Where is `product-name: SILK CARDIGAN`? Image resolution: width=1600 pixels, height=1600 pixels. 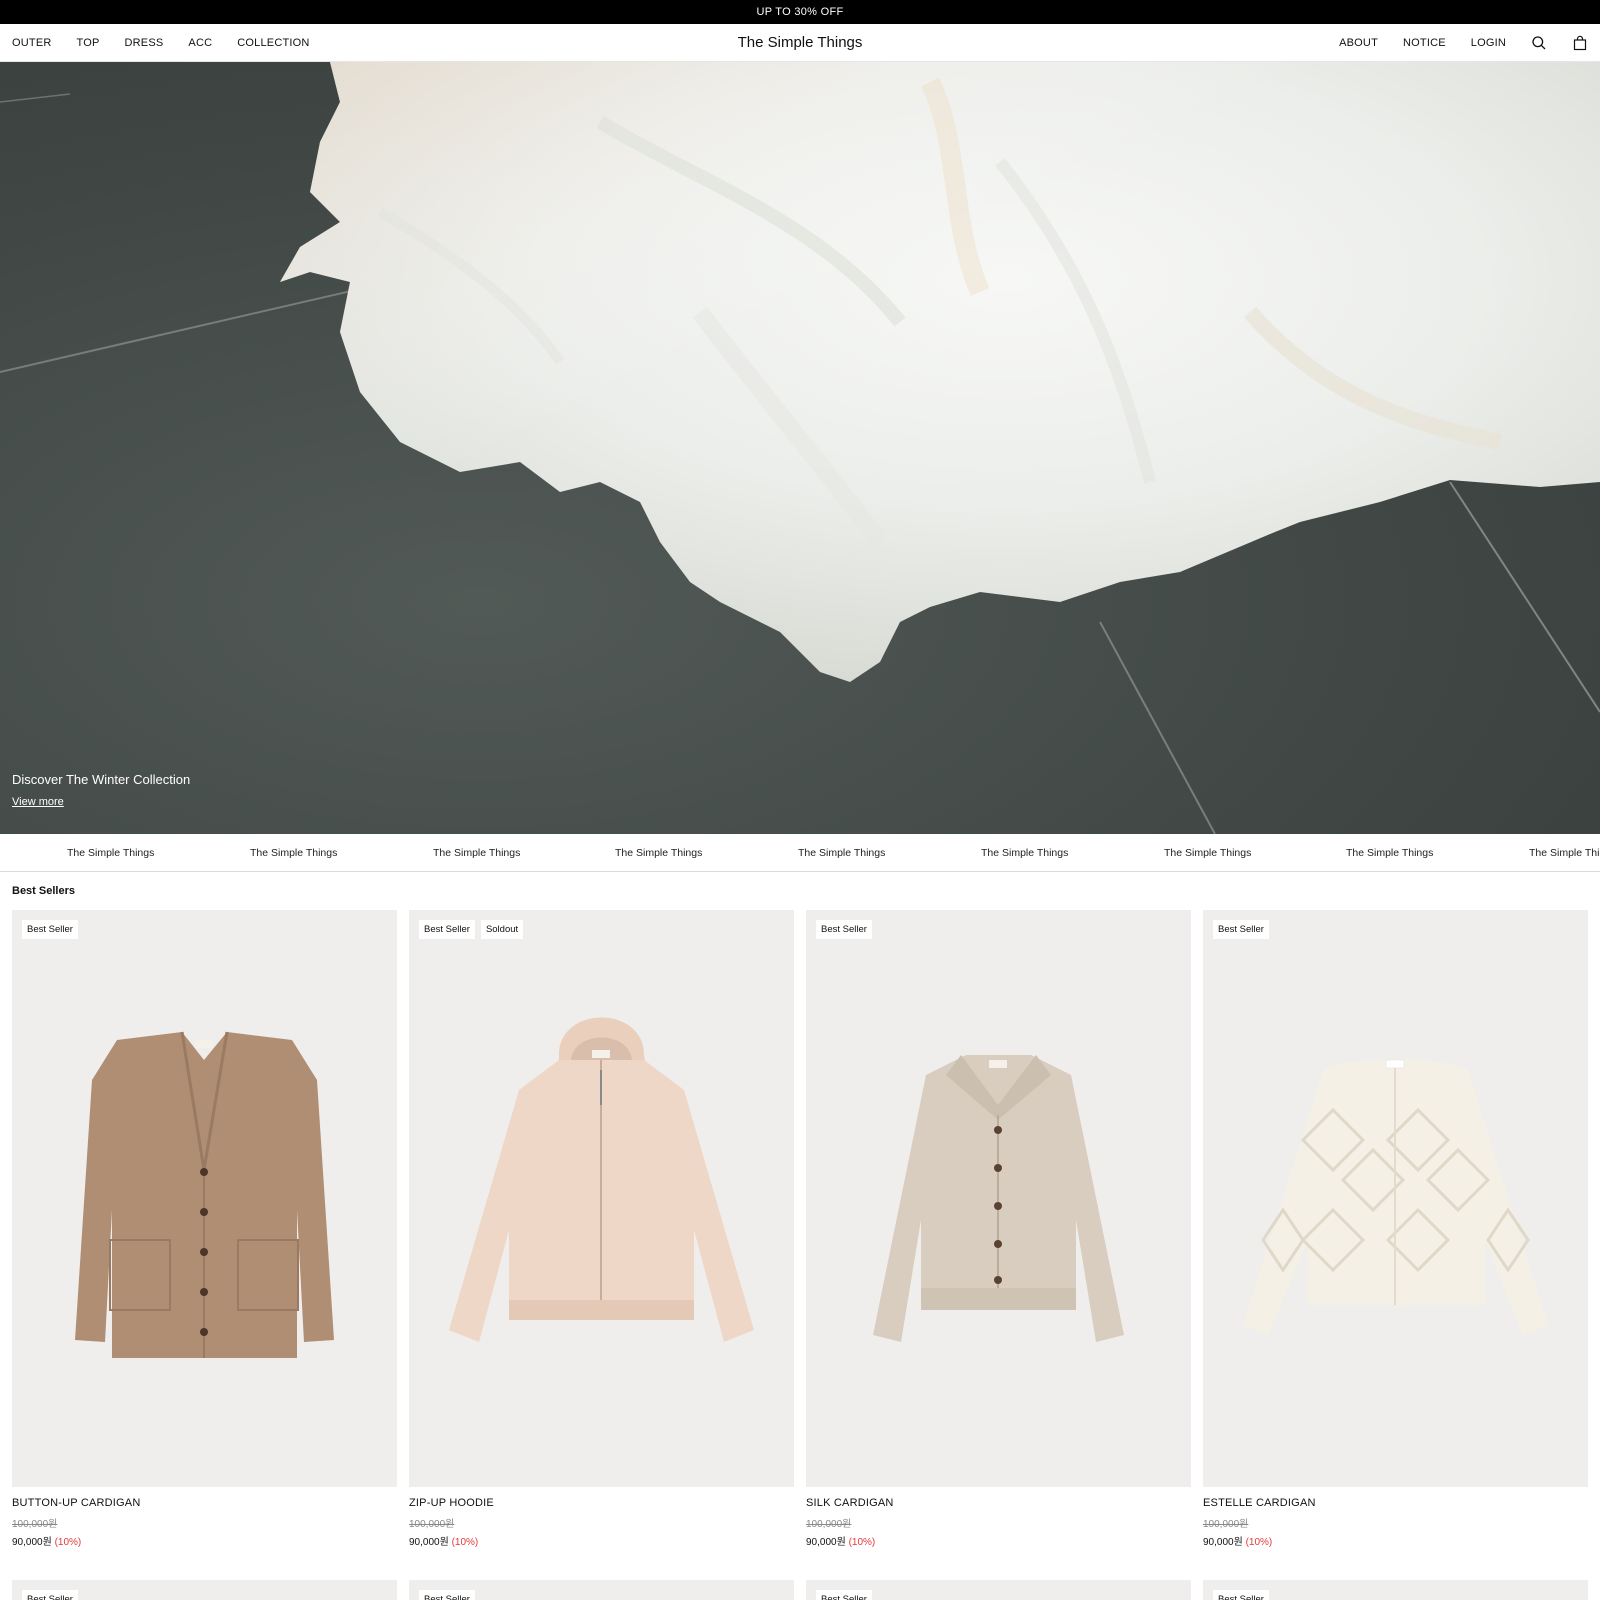
product-name: SILK CARDIGAN is located at coordinates (998, 1503).